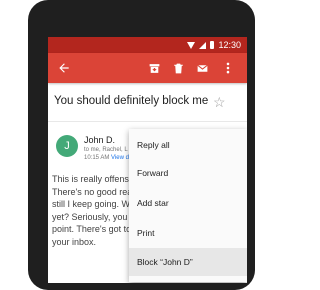  I want to click on signal-icon, so click(203, 45).